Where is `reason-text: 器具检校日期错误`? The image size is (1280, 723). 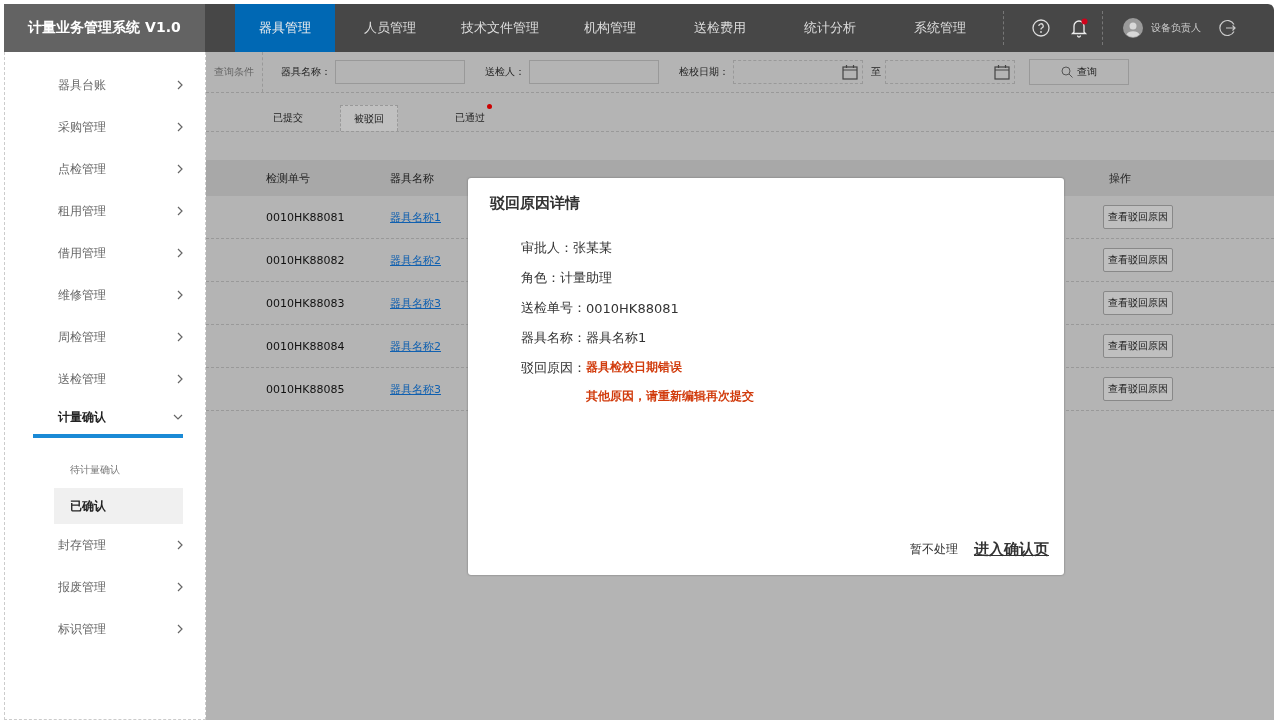 reason-text: 器具检校日期错误 is located at coordinates (634, 367).